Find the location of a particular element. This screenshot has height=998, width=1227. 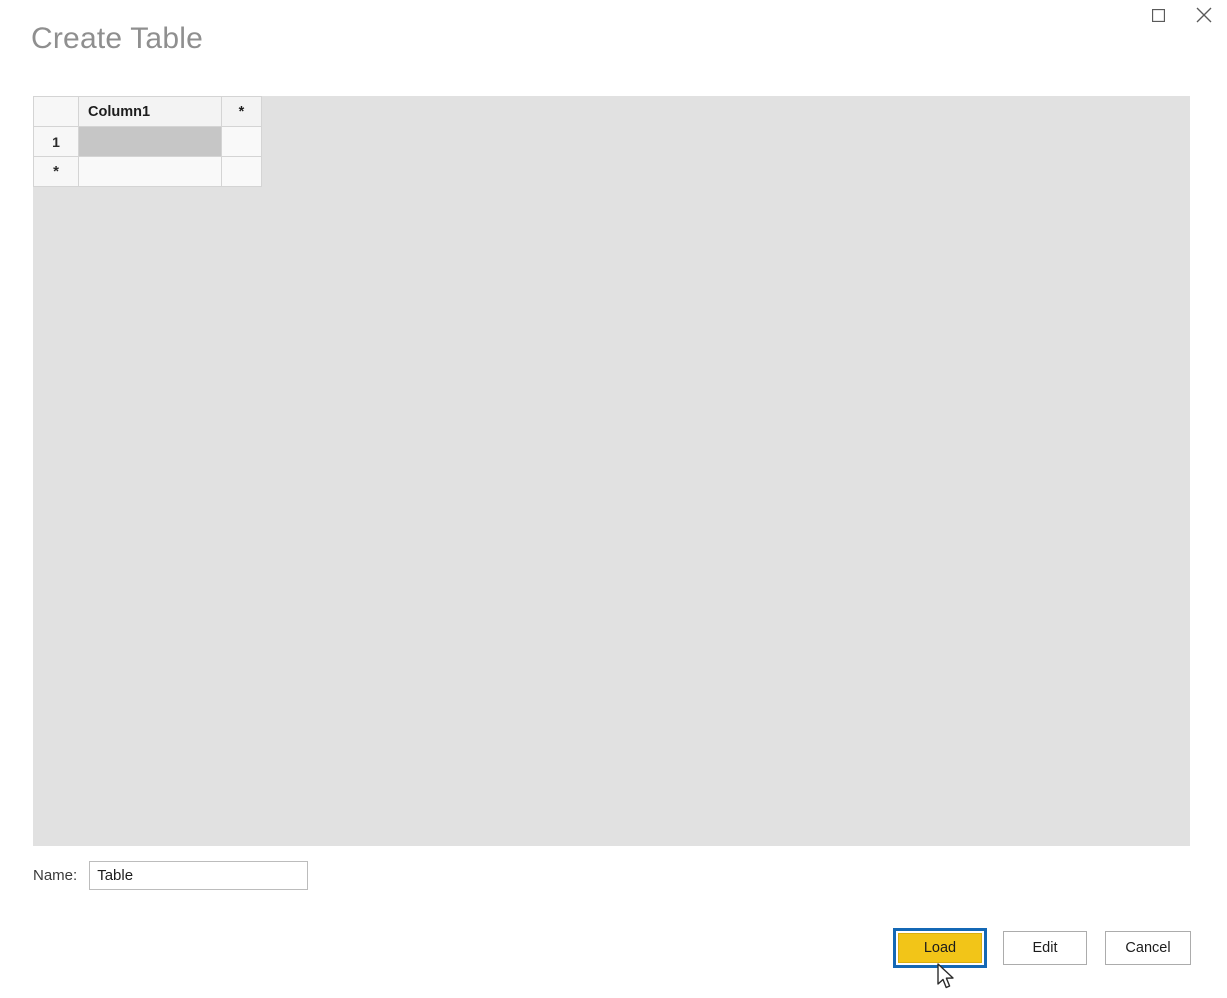

name-field-row: Name: is located at coordinates (171, 875).